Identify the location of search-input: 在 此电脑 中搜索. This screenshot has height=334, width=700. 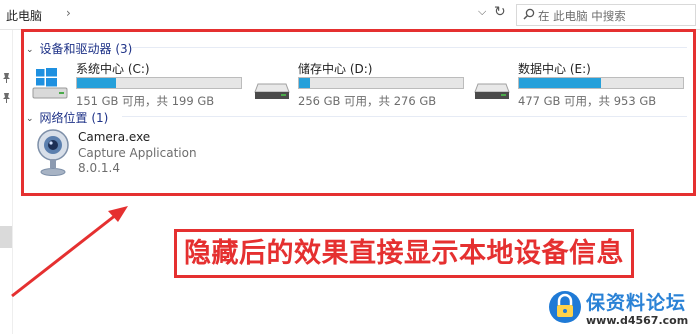
(606, 15).